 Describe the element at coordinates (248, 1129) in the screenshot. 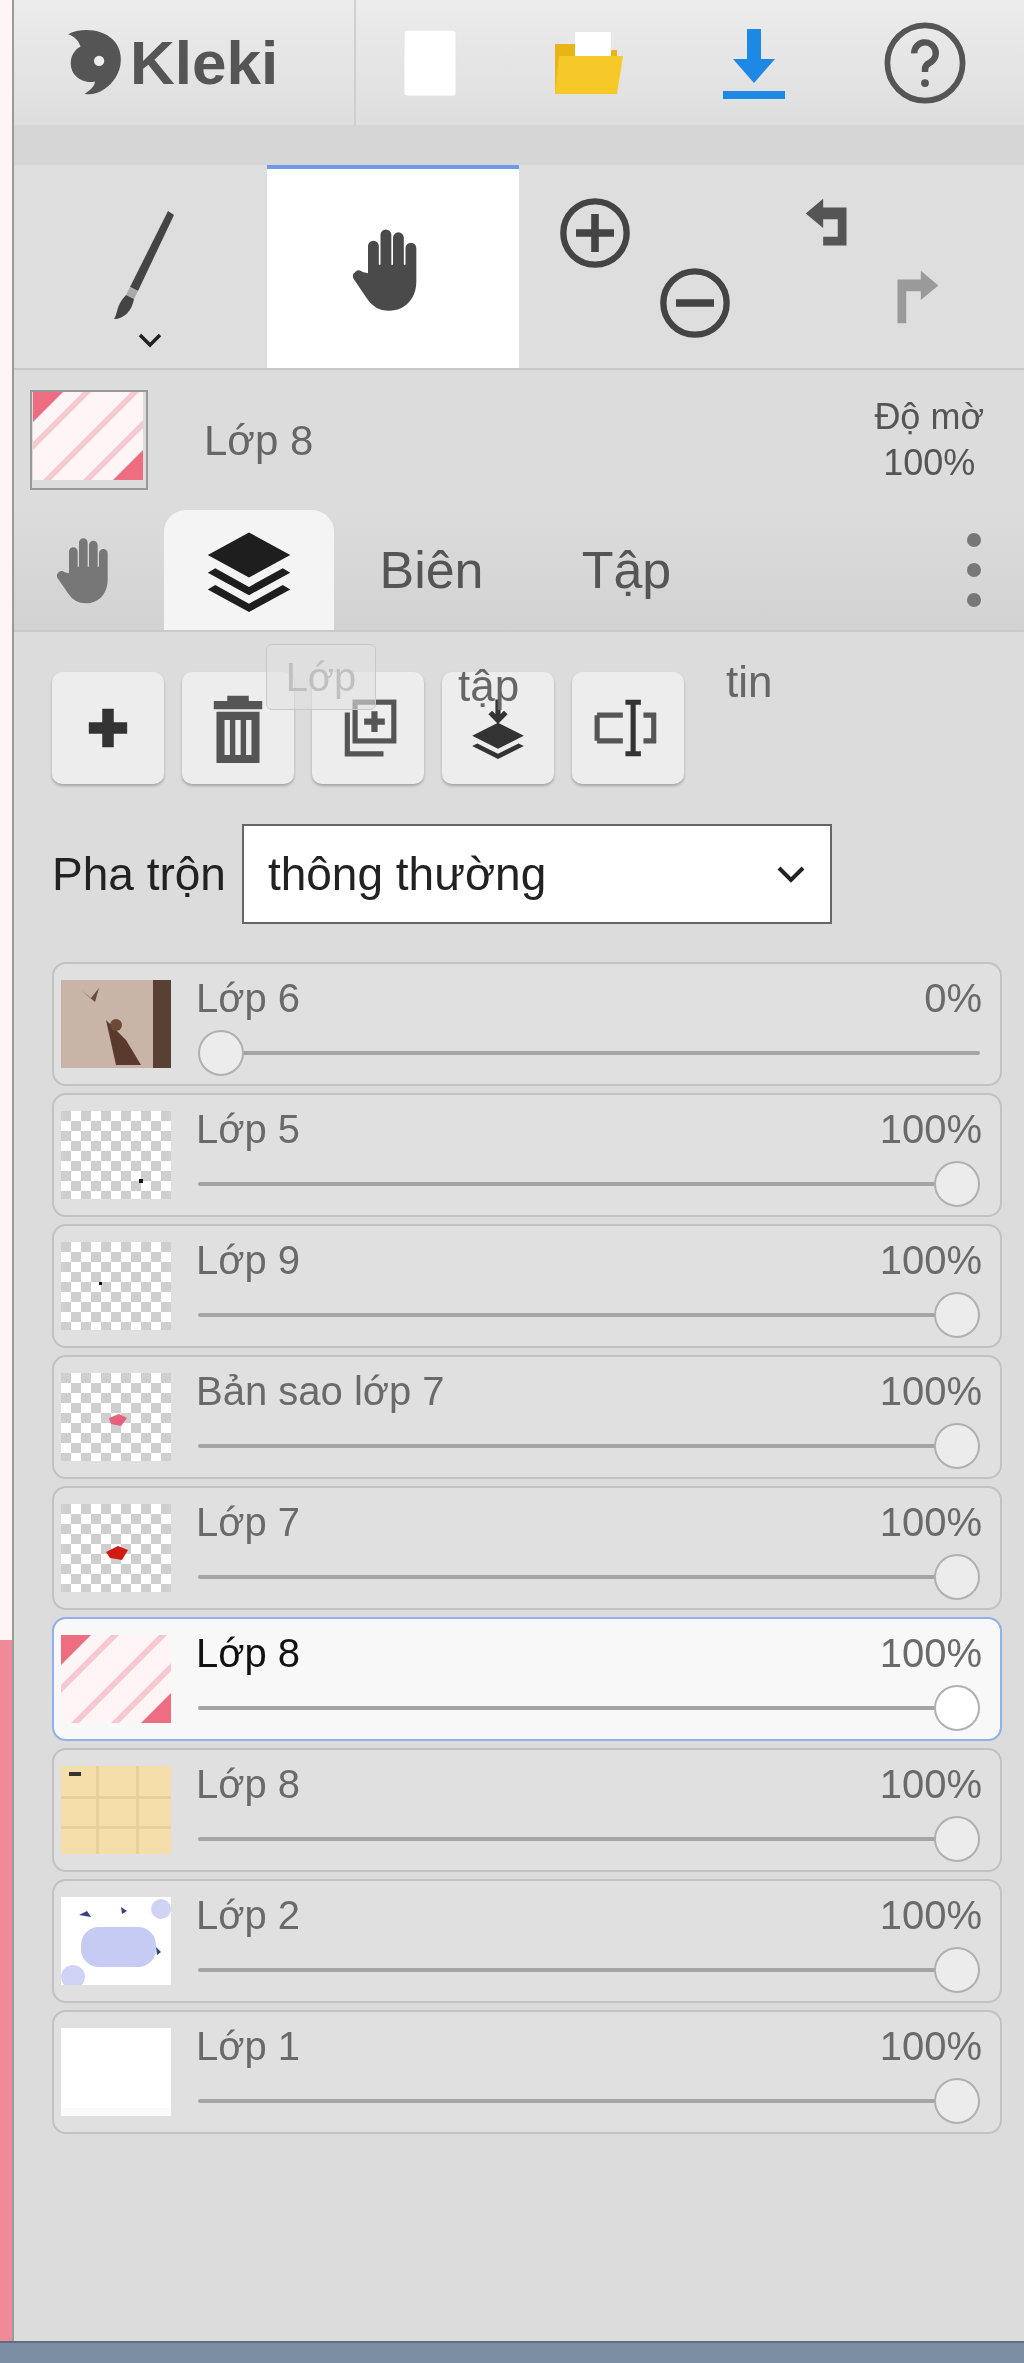

I see `layer-name: Lớp 5` at that location.